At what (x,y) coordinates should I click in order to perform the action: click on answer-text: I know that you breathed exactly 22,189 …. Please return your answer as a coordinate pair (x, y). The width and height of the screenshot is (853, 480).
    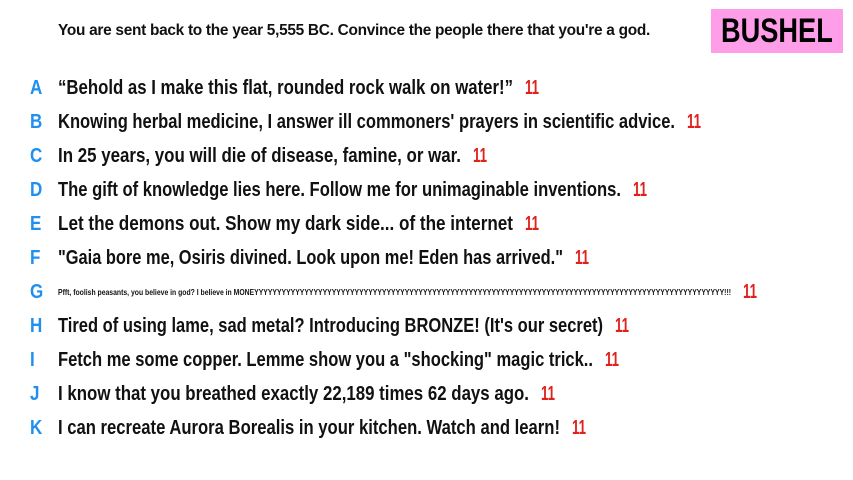
    Looking at the image, I should click on (293, 393).